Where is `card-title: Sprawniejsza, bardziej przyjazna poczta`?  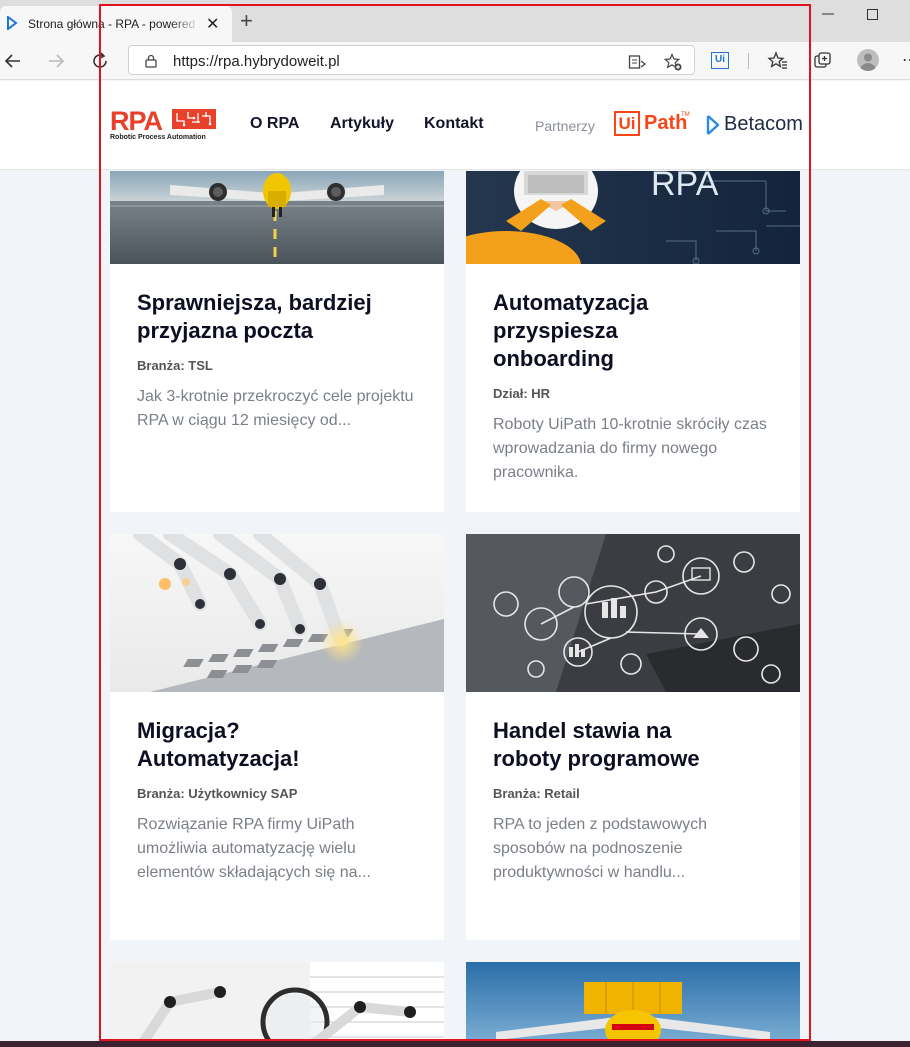
card-title: Sprawniejsza, bardziej przyjazna poczta is located at coordinates (254, 317).